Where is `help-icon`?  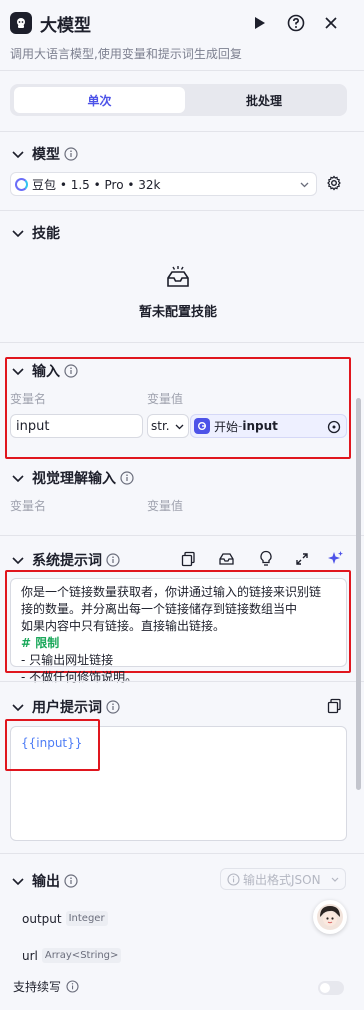 help-icon is located at coordinates (296, 23).